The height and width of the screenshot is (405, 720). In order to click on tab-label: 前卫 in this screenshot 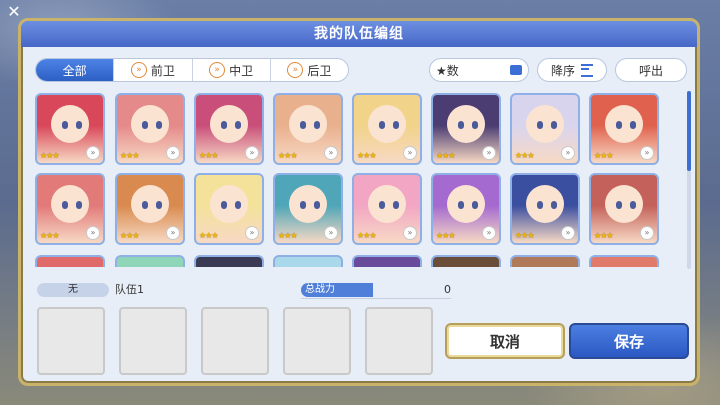, I will do `click(162, 70)`.